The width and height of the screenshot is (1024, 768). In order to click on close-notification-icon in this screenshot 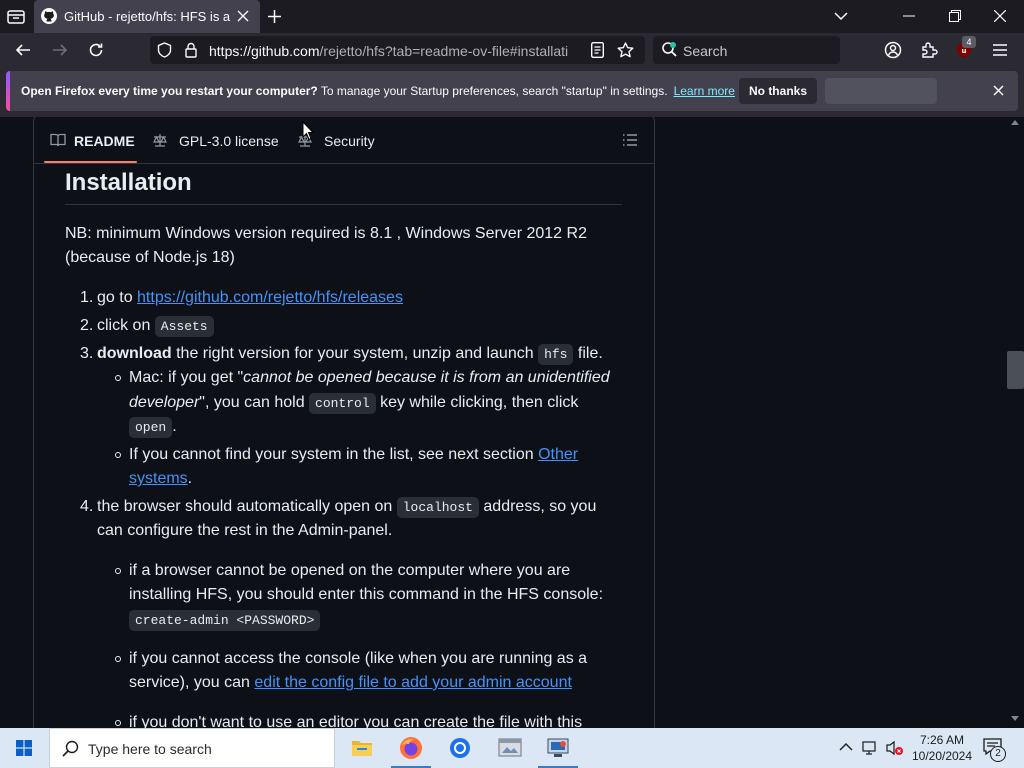, I will do `click(998, 90)`.